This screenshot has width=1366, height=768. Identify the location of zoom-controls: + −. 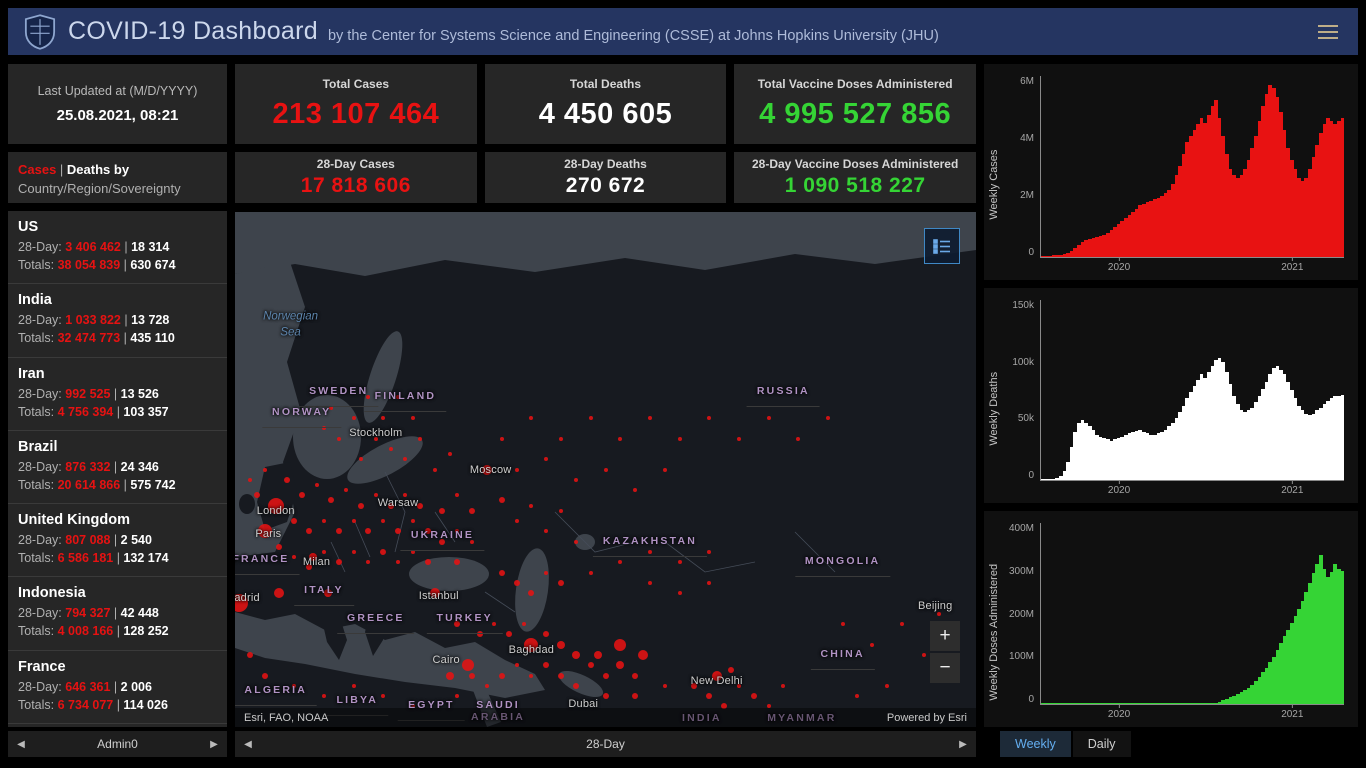
(945, 652).